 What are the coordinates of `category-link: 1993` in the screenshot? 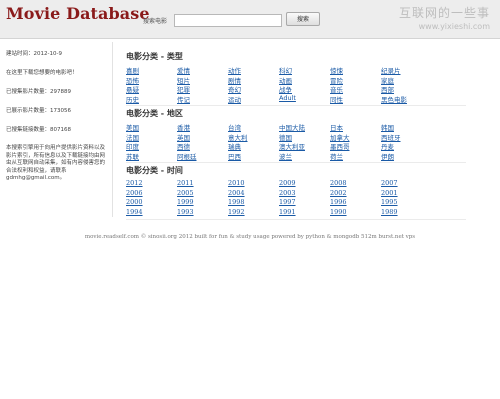 It's located at (185, 212).